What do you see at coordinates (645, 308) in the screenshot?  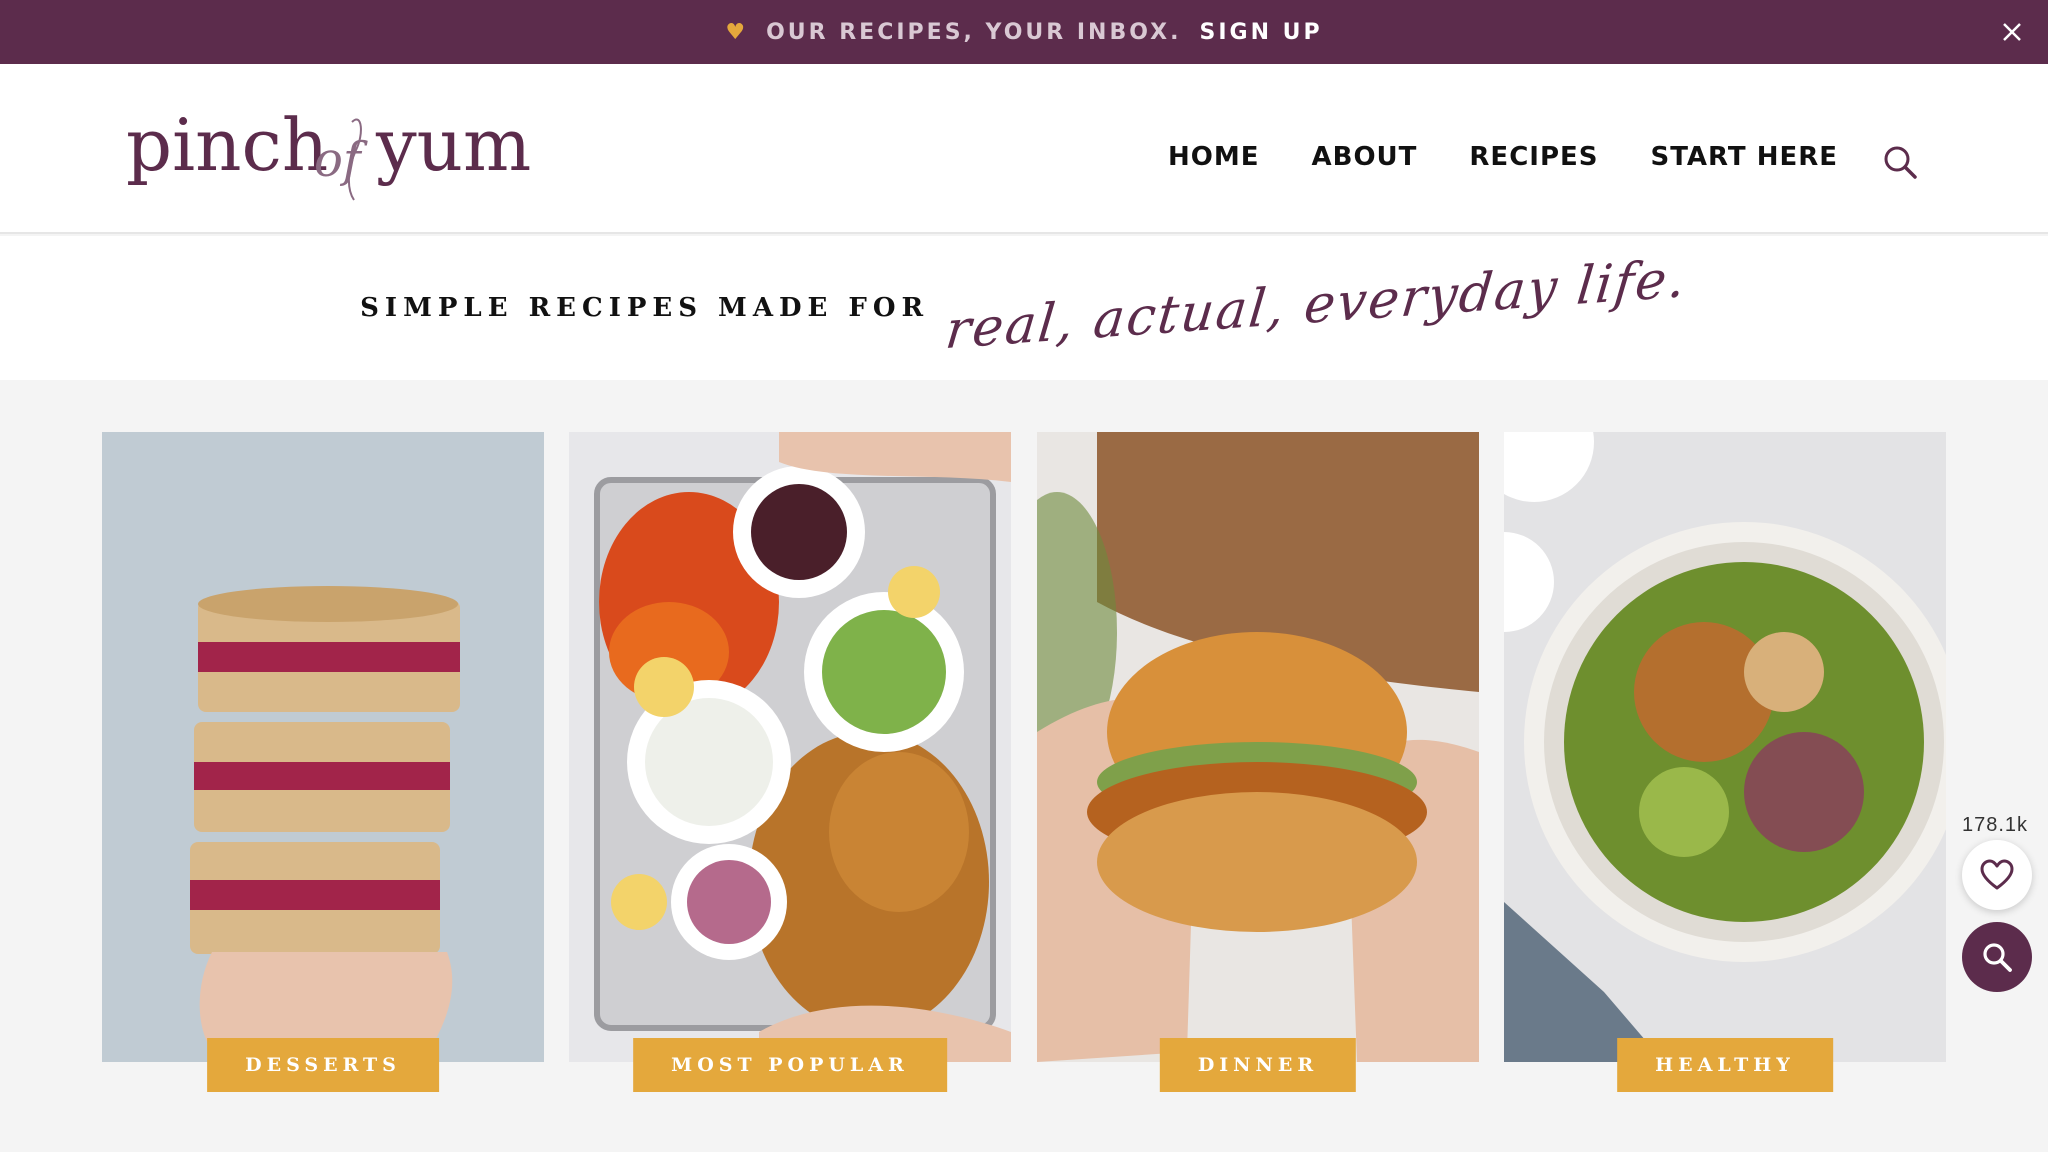 I see `tagline-lead: SIMPLE RECIPES MADE FOR` at bounding box center [645, 308].